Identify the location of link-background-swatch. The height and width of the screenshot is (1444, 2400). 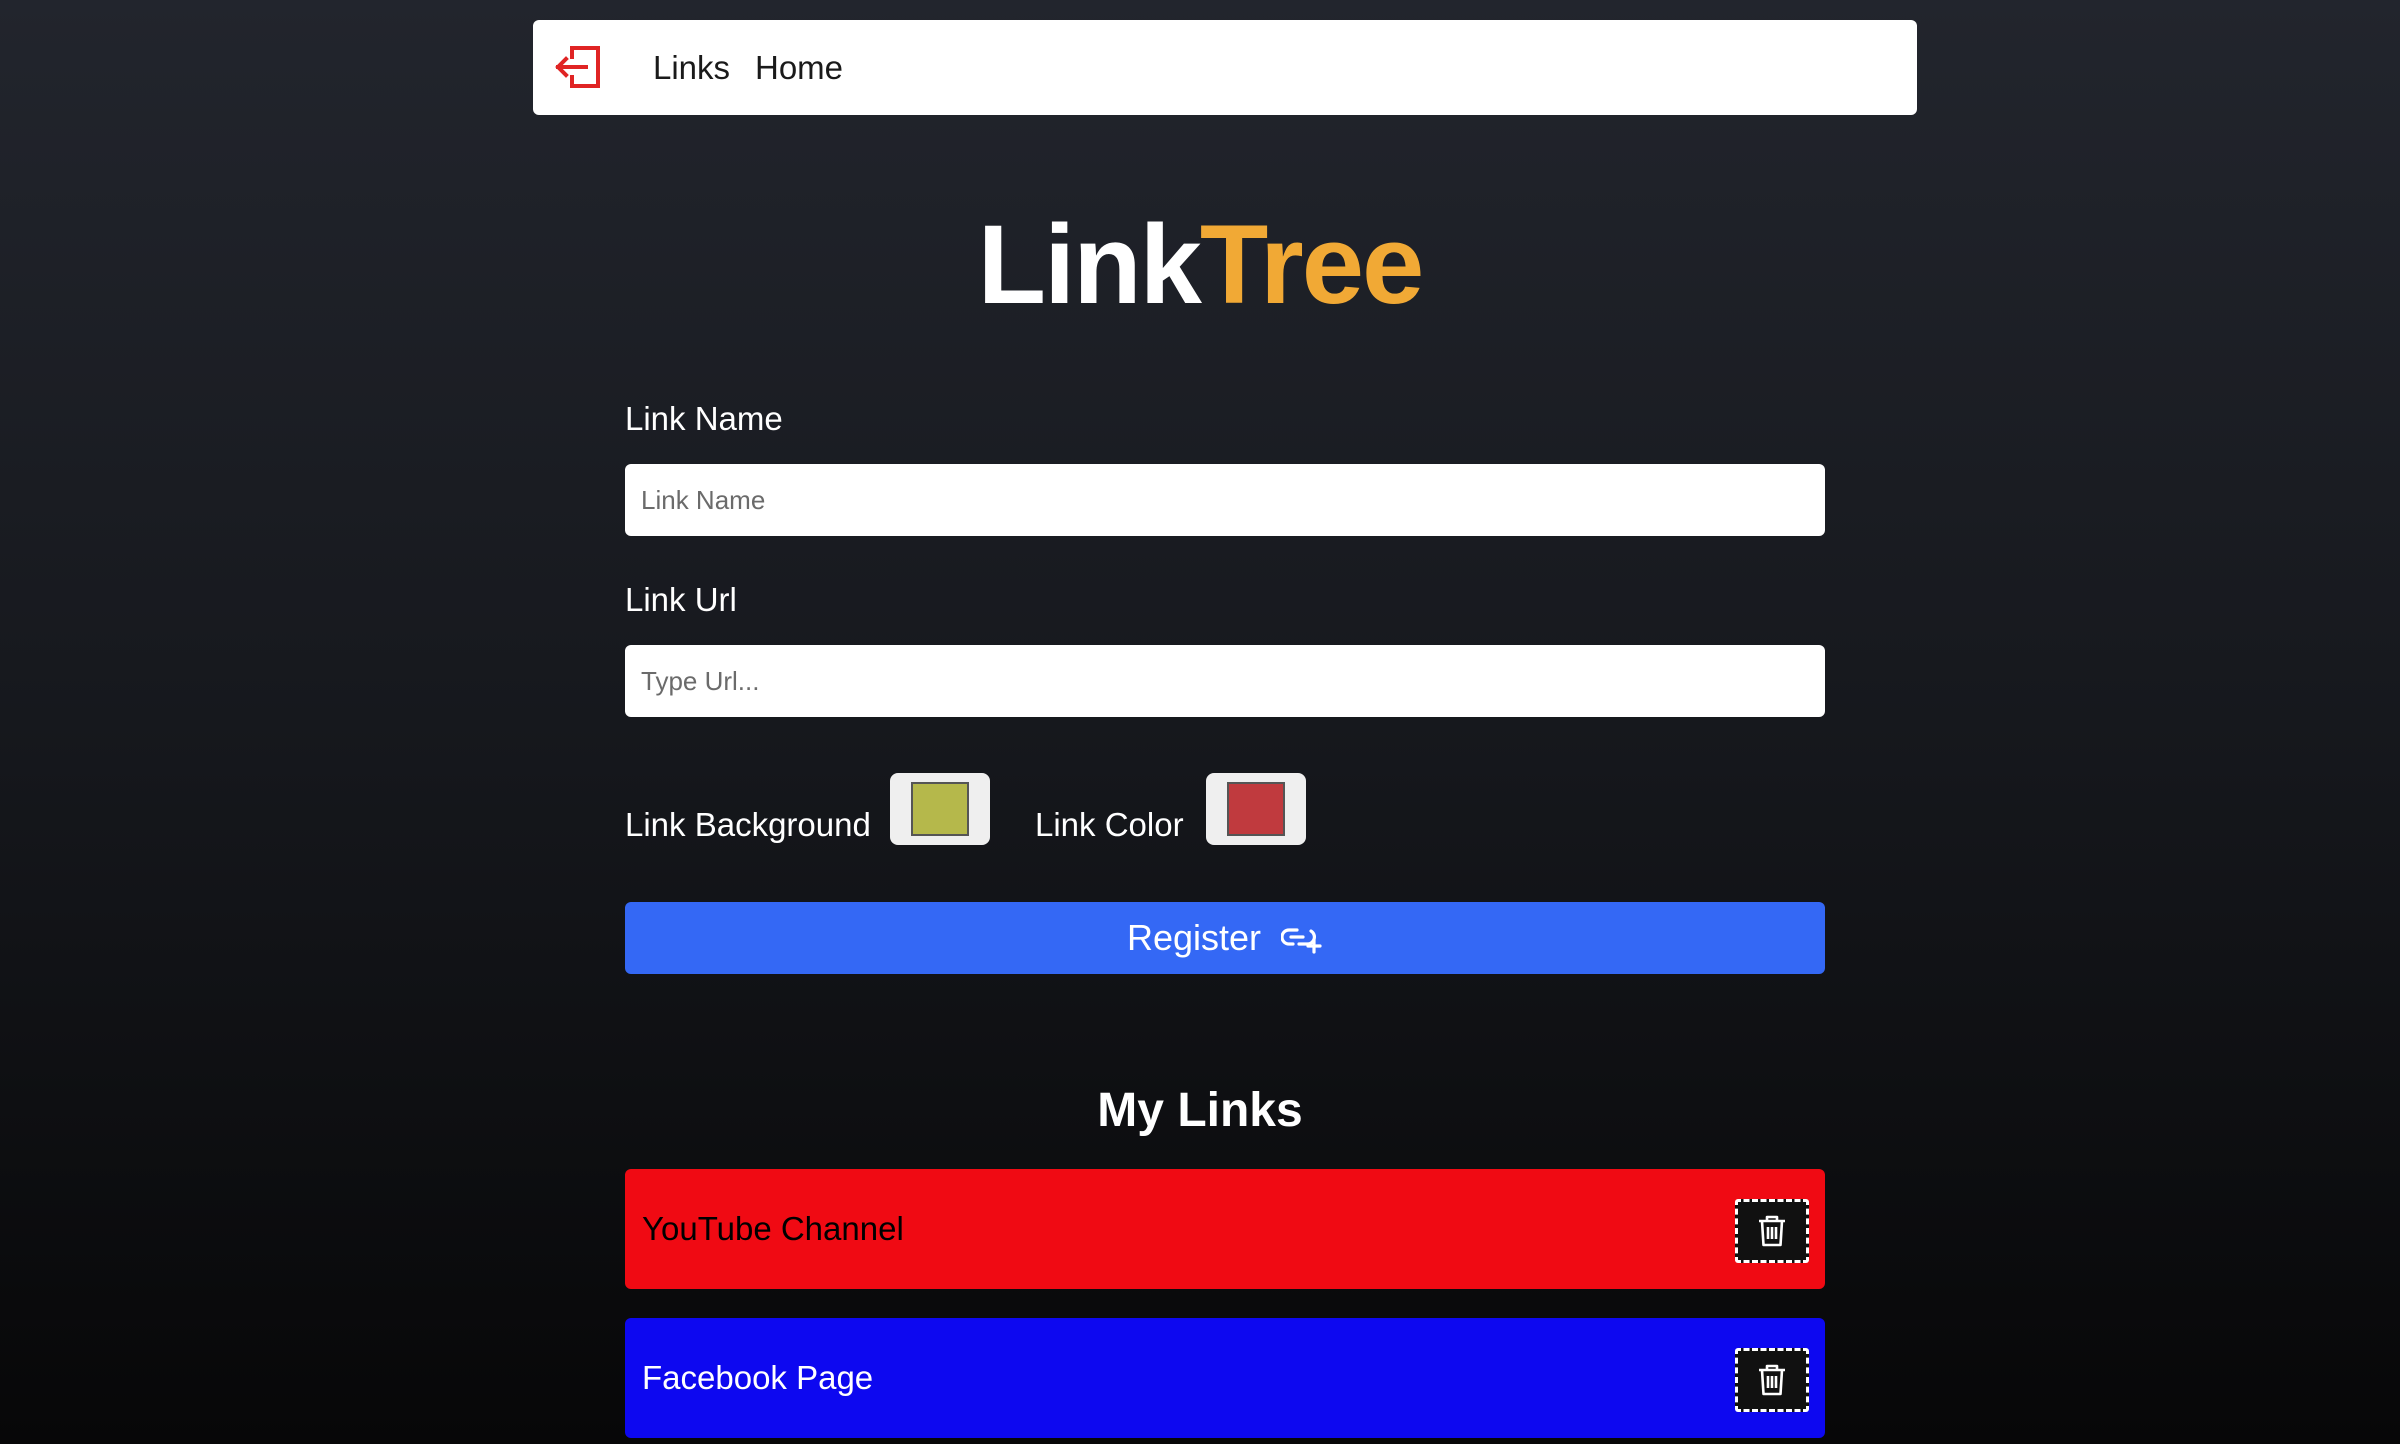
(940, 809).